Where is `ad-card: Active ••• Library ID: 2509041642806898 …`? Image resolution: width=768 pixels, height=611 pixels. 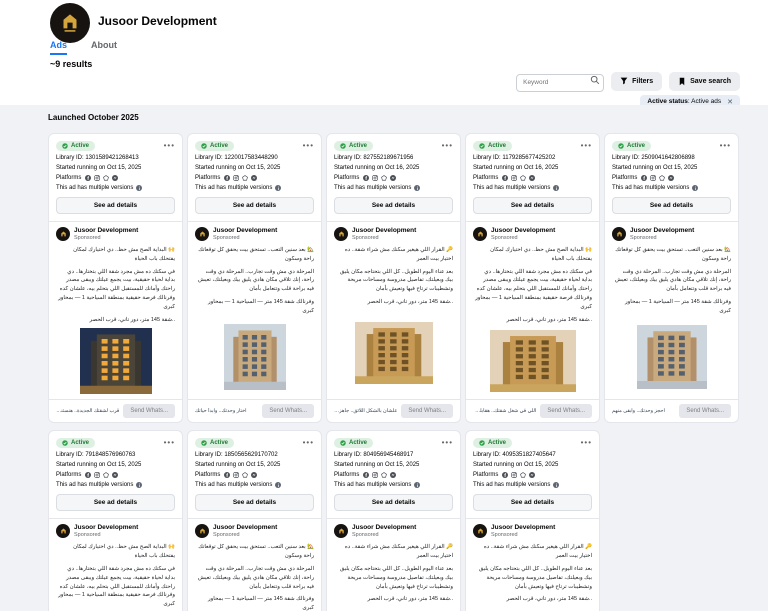
ad-card: Active ••• Library ID: 2509041642806898 … is located at coordinates (671, 278).